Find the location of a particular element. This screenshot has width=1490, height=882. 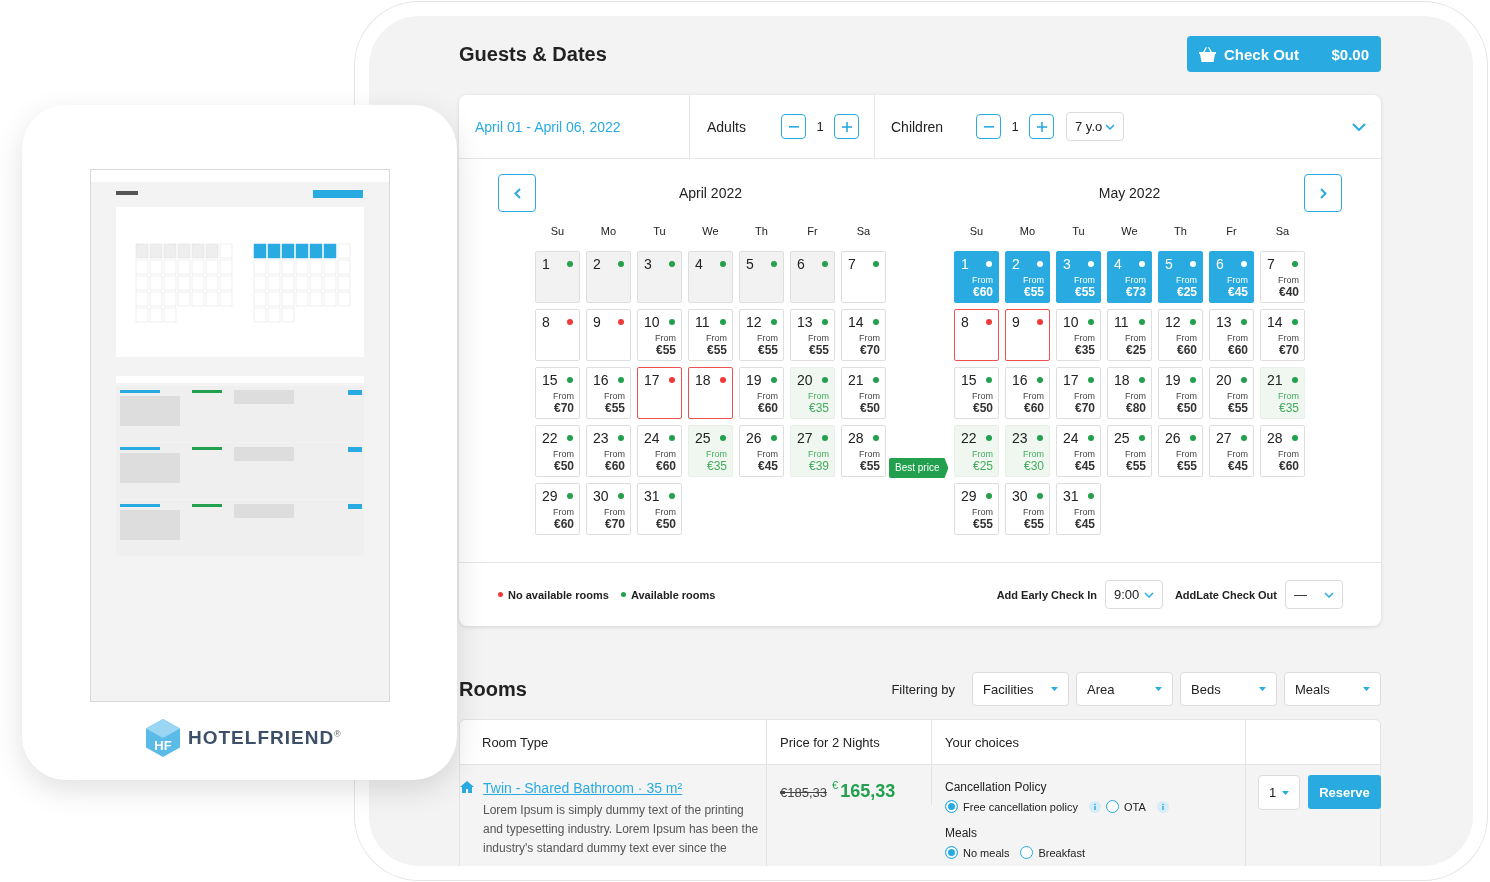

filter-select: Facilities is located at coordinates (1020, 689).